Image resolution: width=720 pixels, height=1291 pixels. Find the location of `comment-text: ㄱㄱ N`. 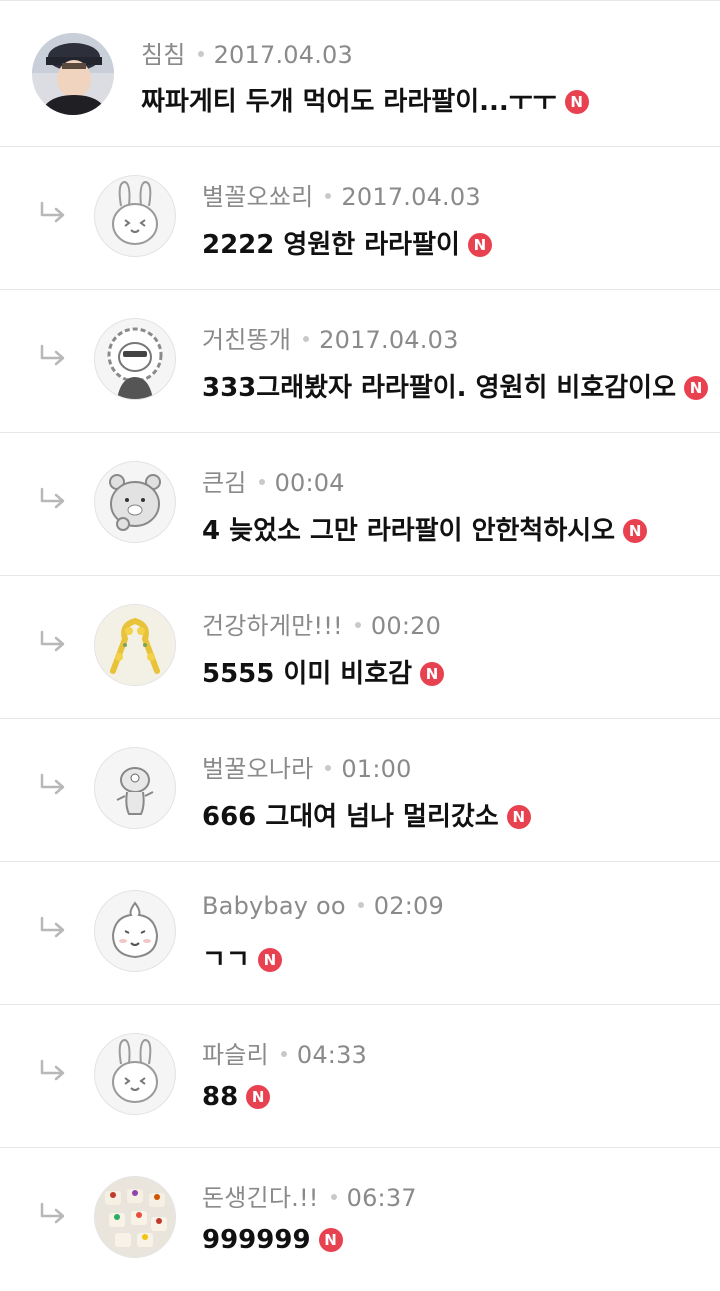

comment-text: ㄱㄱ N is located at coordinates (242, 957).